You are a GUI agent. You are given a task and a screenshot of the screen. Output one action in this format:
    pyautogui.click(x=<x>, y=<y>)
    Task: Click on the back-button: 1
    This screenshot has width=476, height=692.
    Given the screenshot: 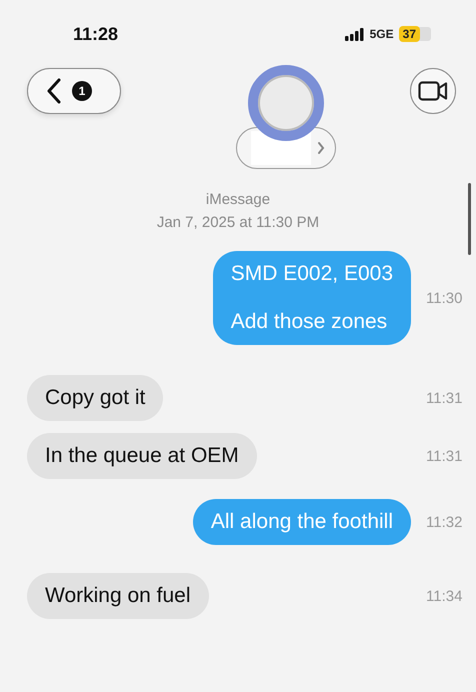 What is the action you would take?
    pyautogui.click(x=74, y=91)
    